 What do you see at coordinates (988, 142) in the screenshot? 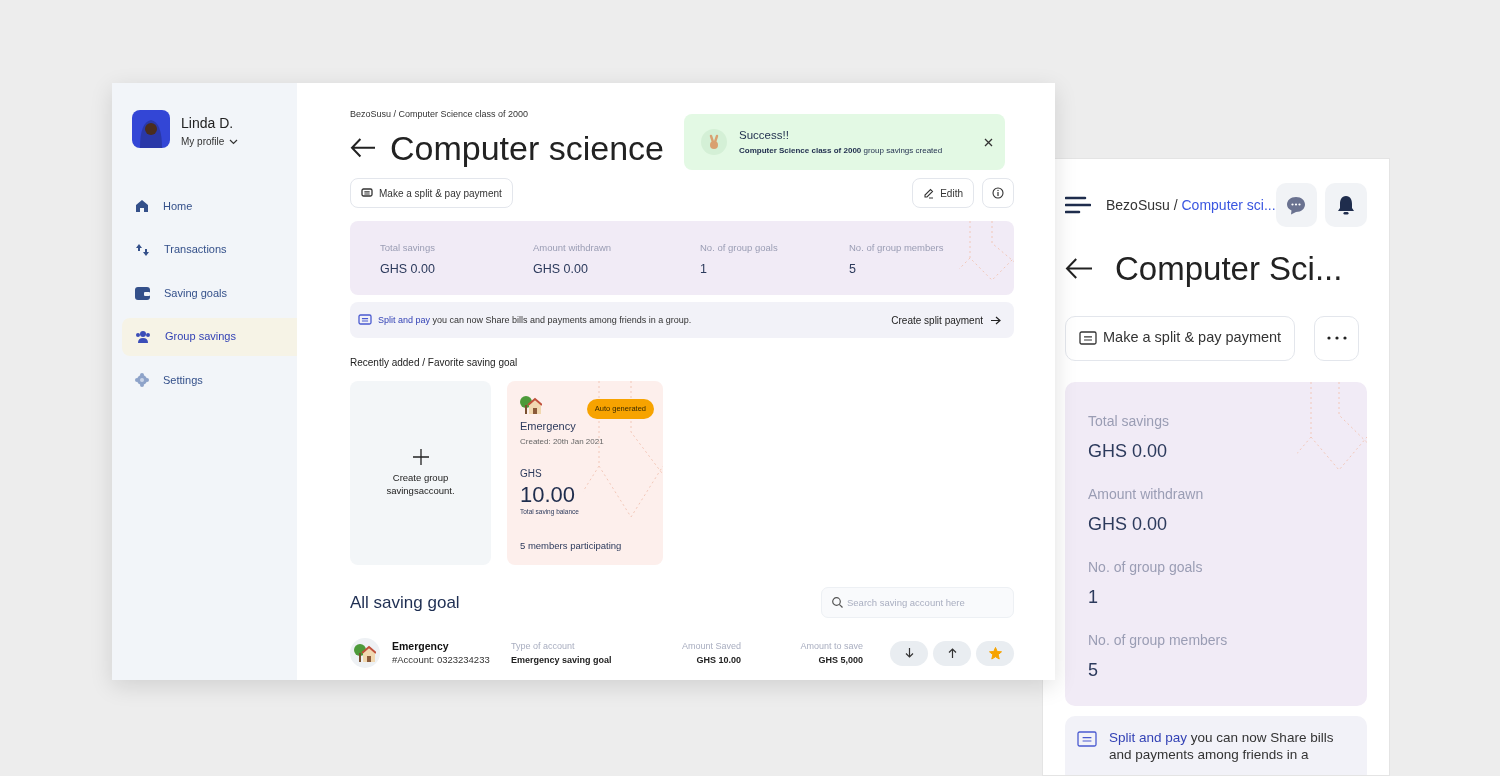
I see `close-icon` at bounding box center [988, 142].